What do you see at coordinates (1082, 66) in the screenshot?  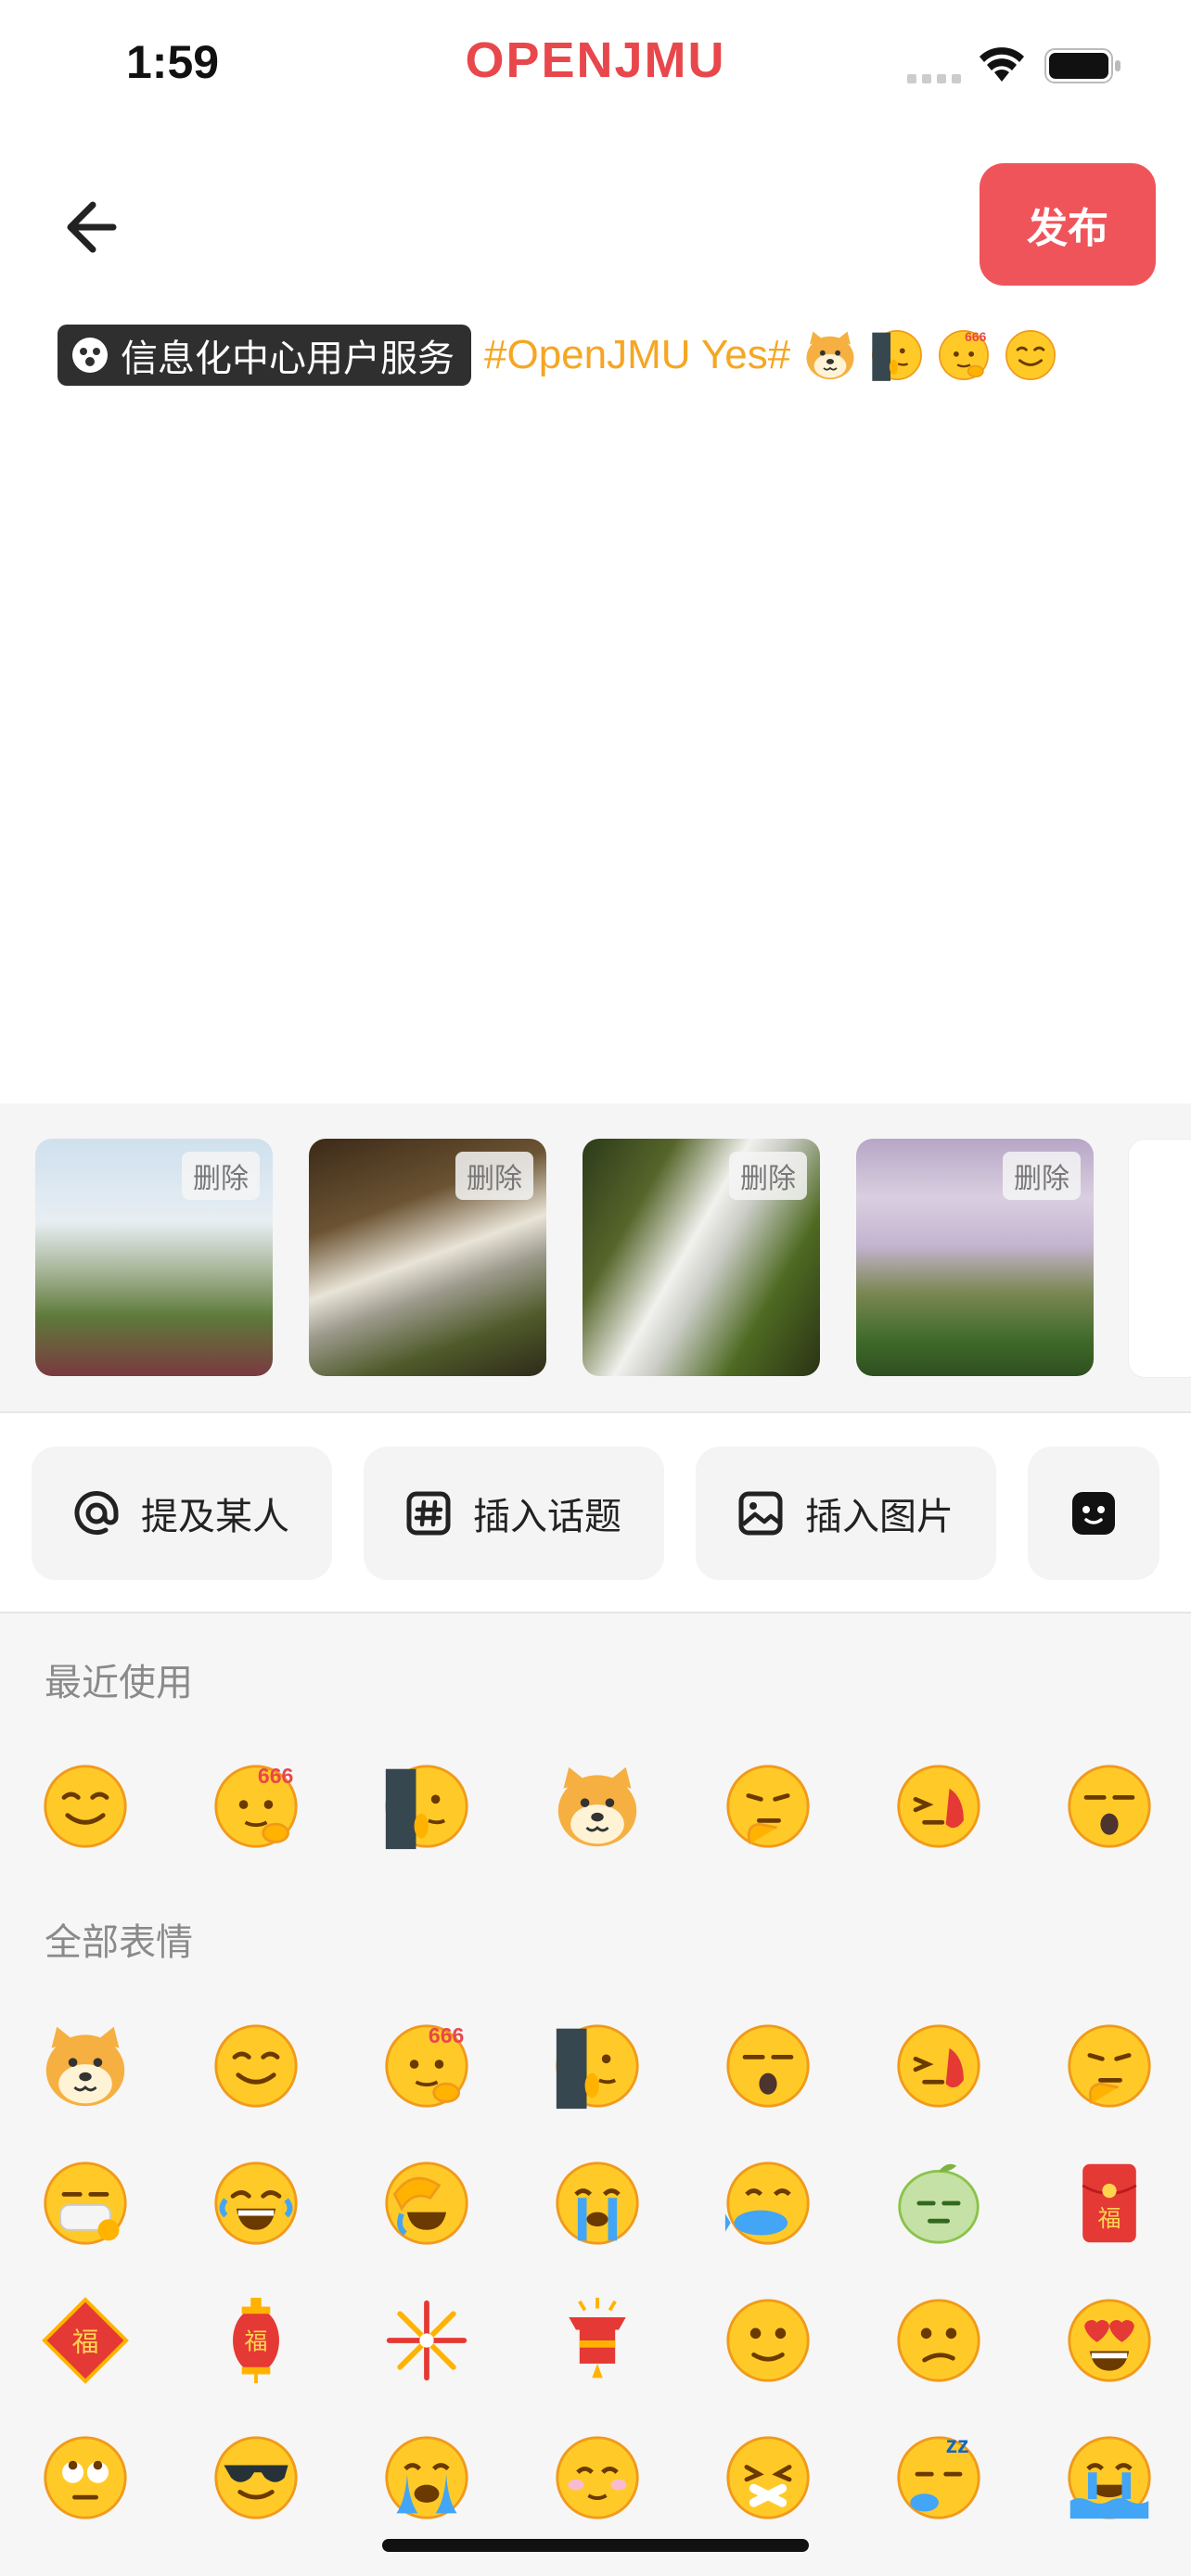 I see `battery-icon` at bounding box center [1082, 66].